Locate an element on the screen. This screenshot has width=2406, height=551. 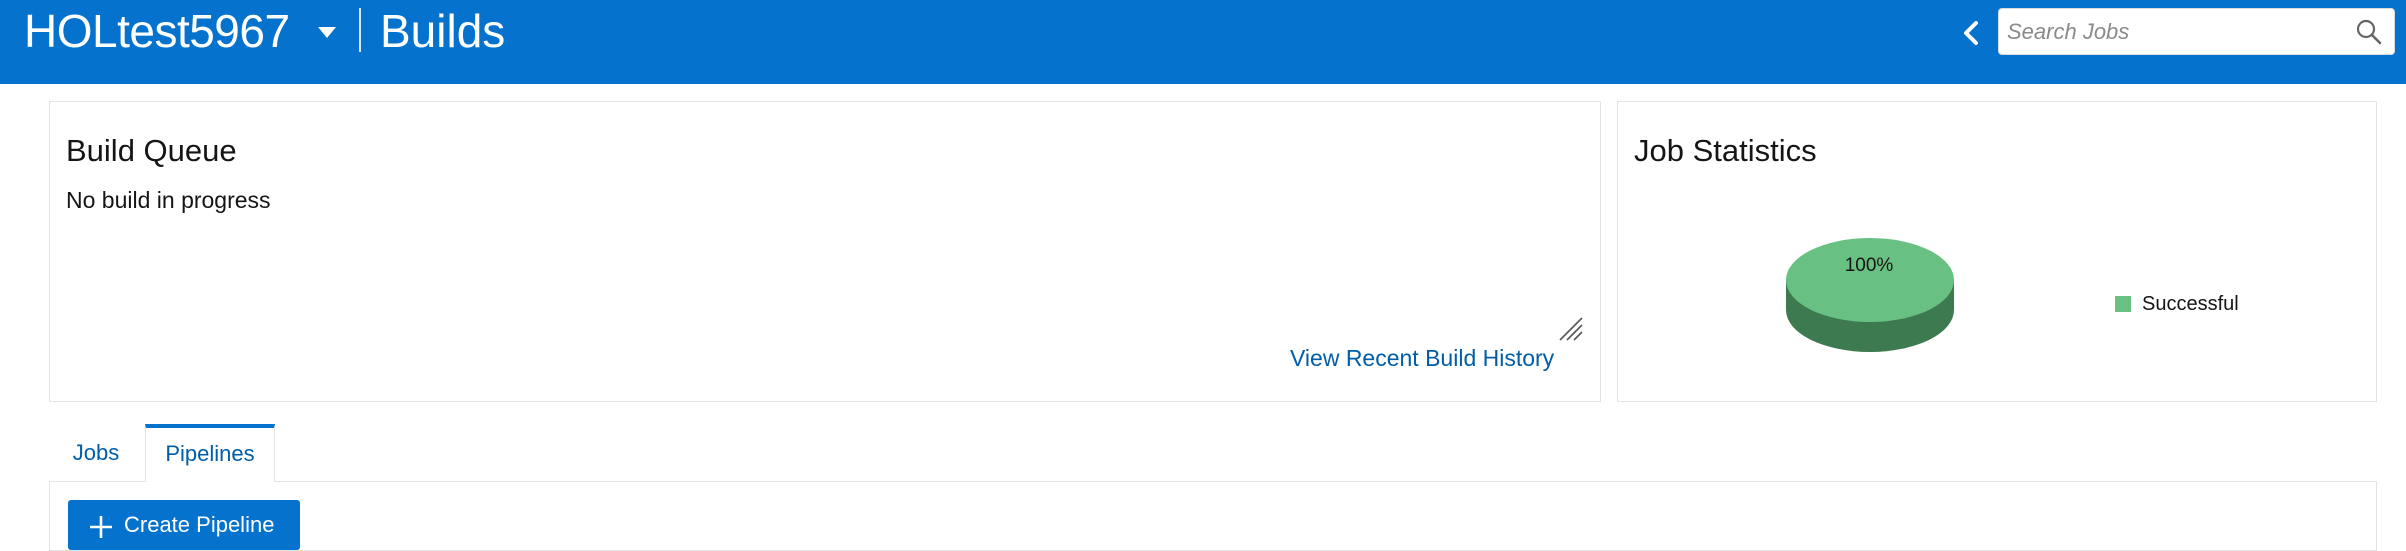
search-icon is located at coordinates (2369, 32).